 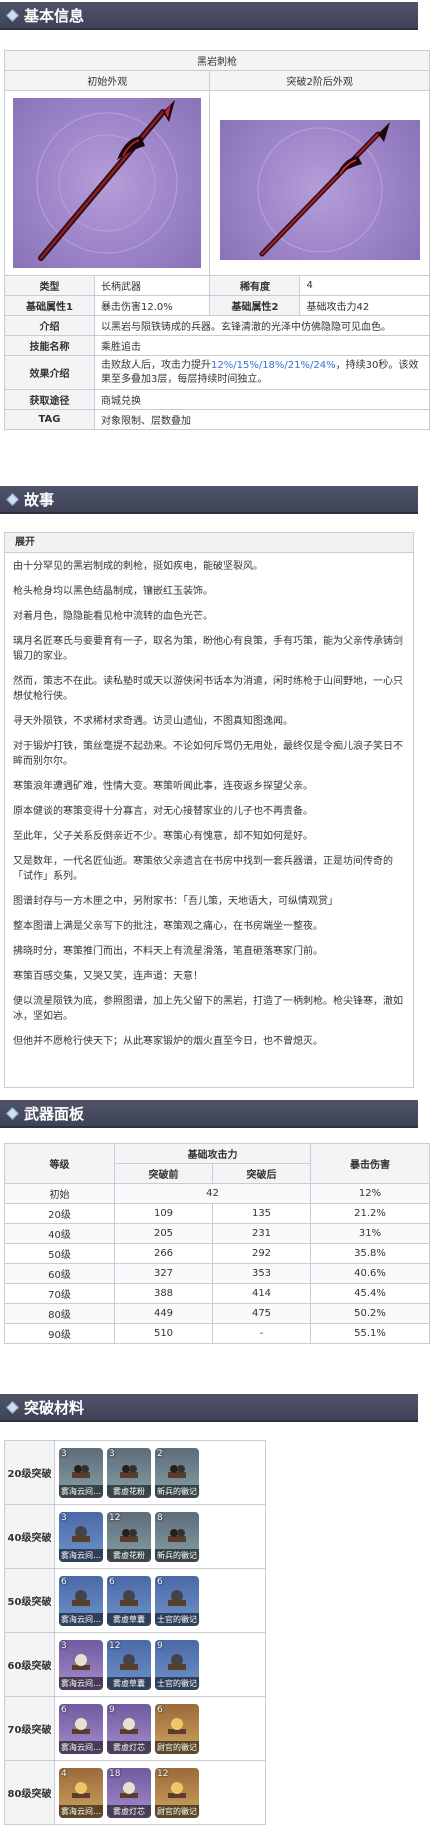 What do you see at coordinates (64, 1773) in the screenshot?
I see `material-count: 4` at bounding box center [64, 1773].